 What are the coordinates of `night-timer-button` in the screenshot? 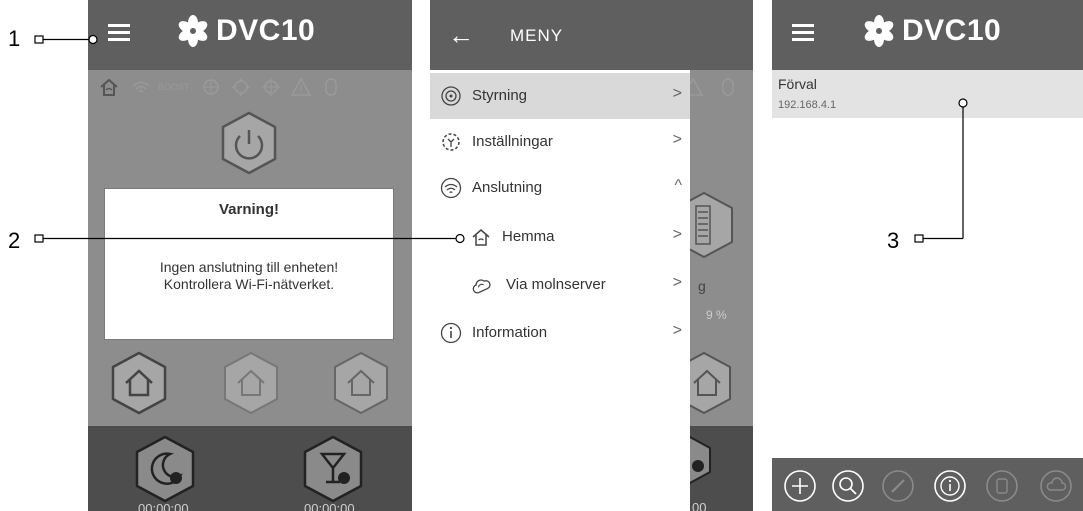 It's located at (165, 469).